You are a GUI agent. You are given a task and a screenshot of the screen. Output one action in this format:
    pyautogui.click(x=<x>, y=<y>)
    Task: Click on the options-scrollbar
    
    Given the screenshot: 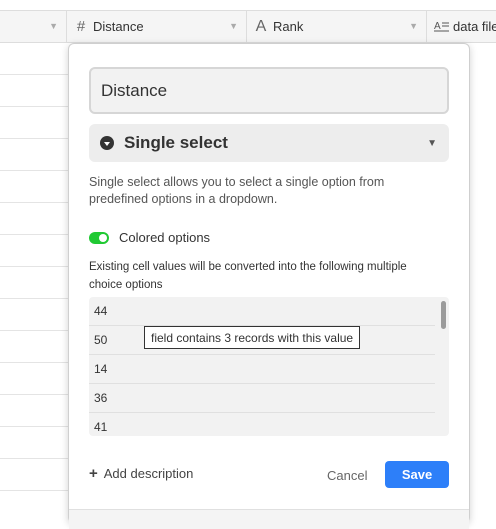 What is the action you would take?
    pyautogui.click(x=443, y=315)
    